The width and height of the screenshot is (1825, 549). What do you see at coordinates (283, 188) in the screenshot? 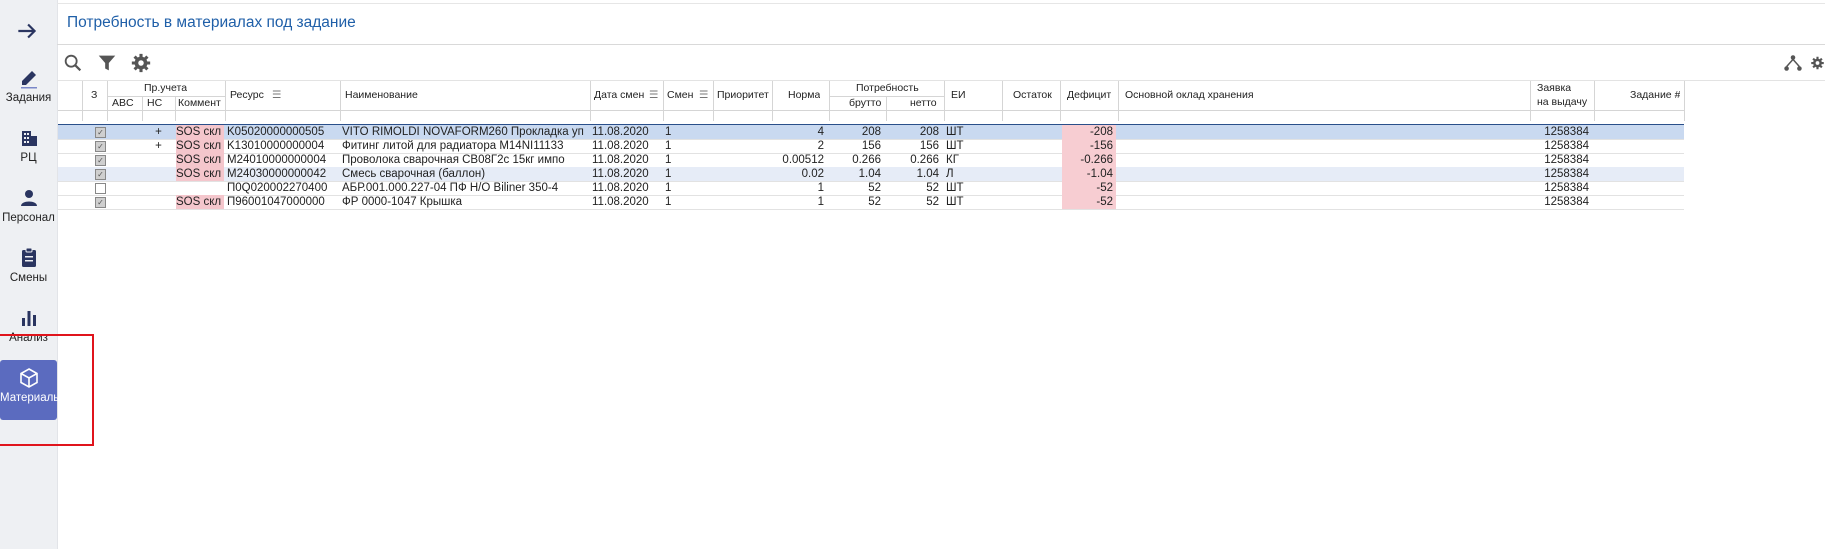
I see `cell-resource: П0Q020002270400` at bounding box center [283, 188].